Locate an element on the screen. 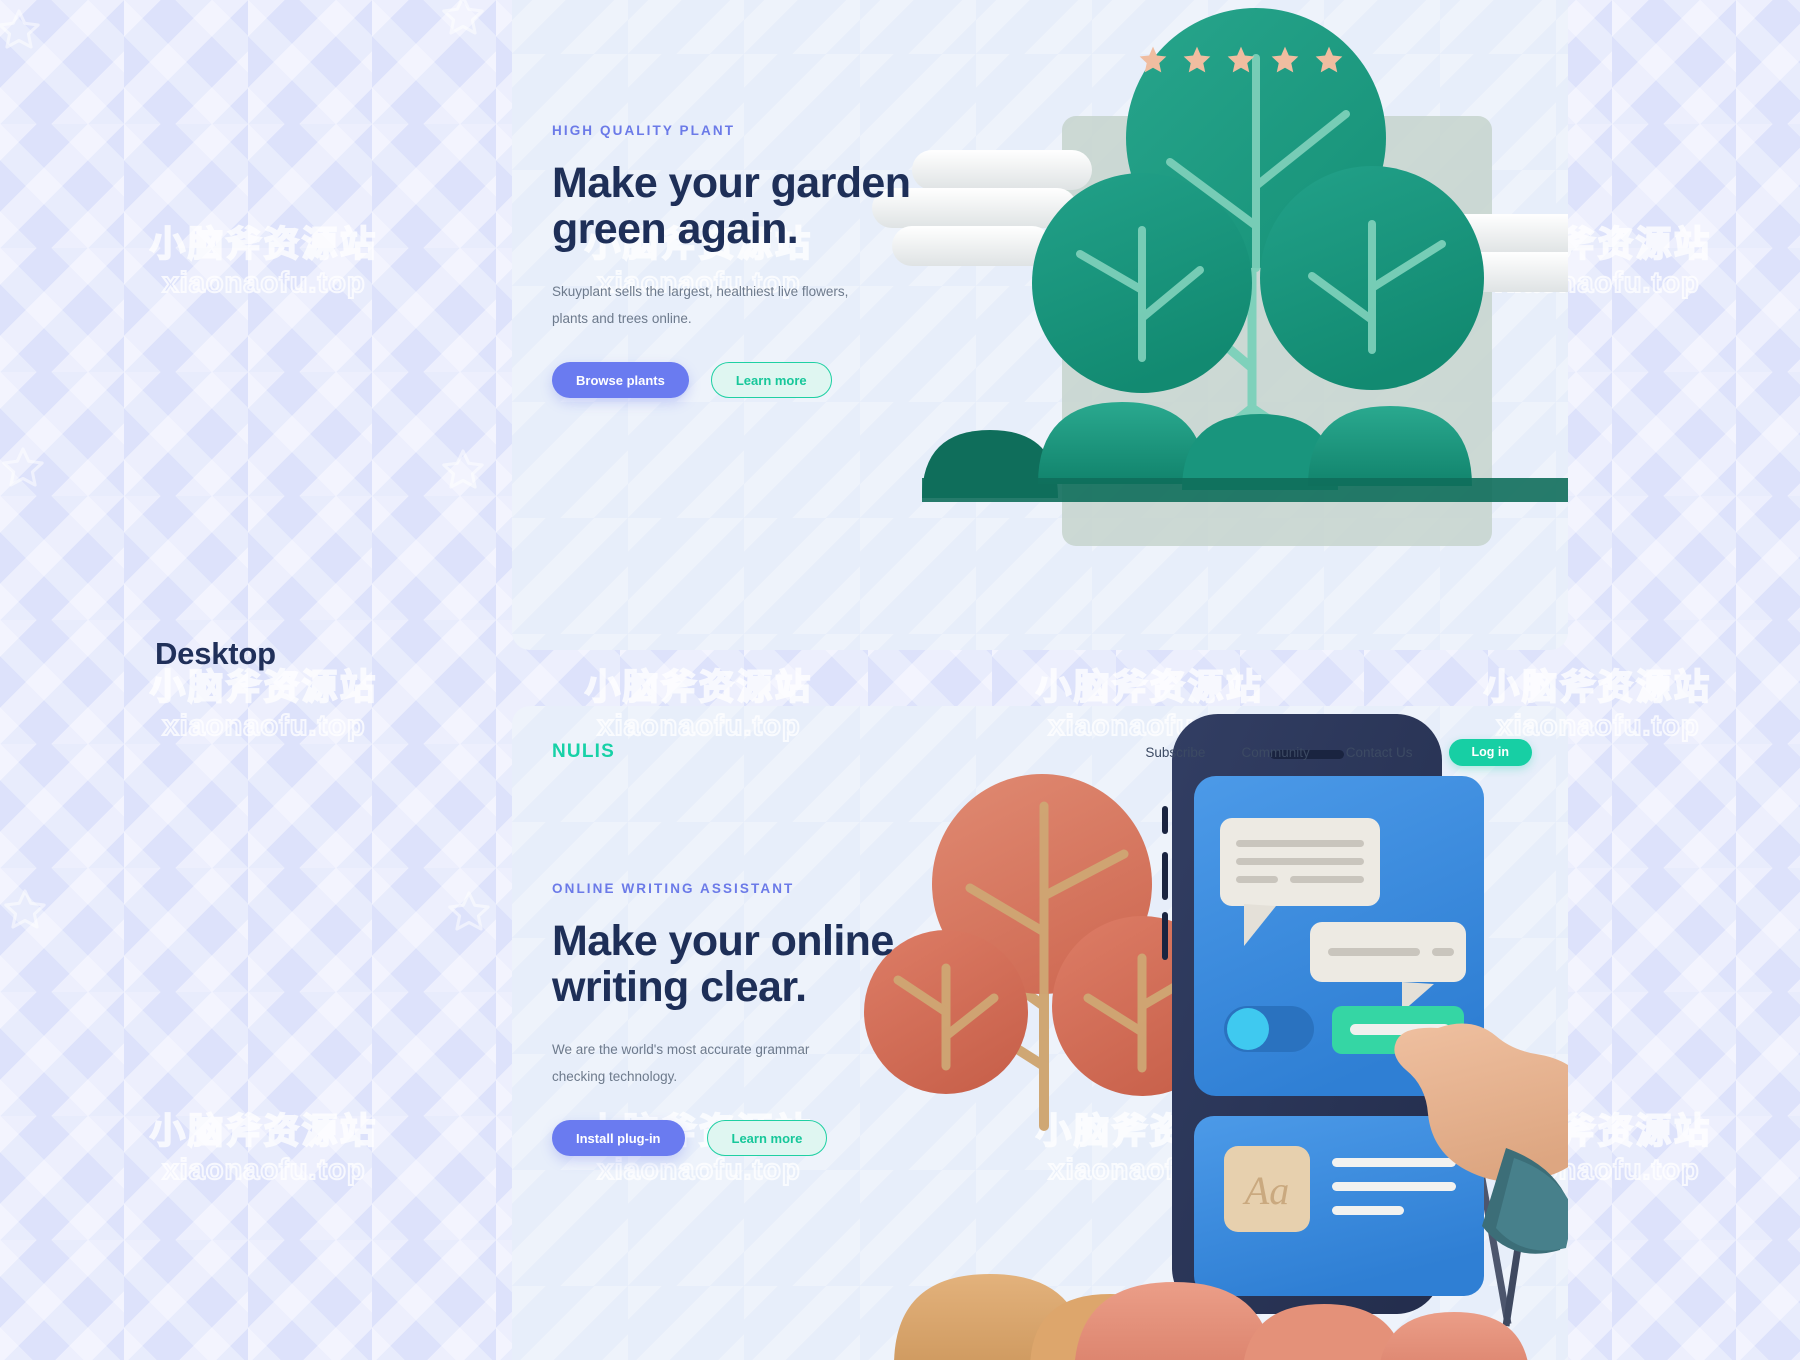 Image resolution: width=1800 pixels, height=1360 pixels. writing-headline: Make your online writing clear. is located at coordinates (767, 964).